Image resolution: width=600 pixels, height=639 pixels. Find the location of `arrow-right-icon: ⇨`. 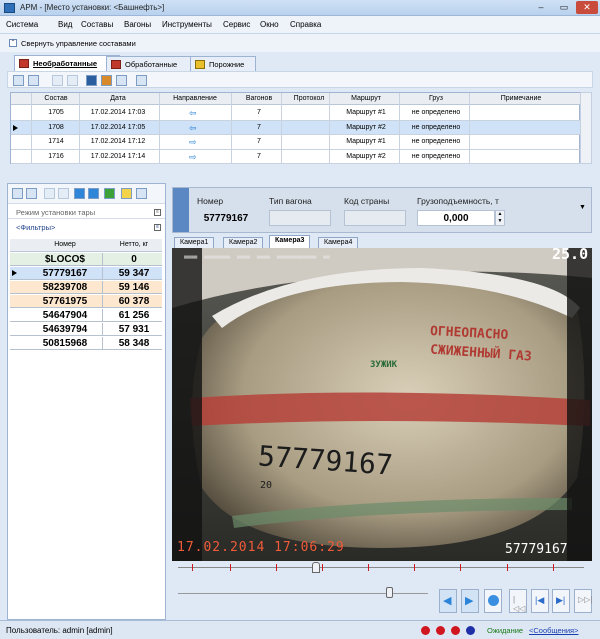

arrow-right-icon: ⇨ is located at coordinates (193, 156).